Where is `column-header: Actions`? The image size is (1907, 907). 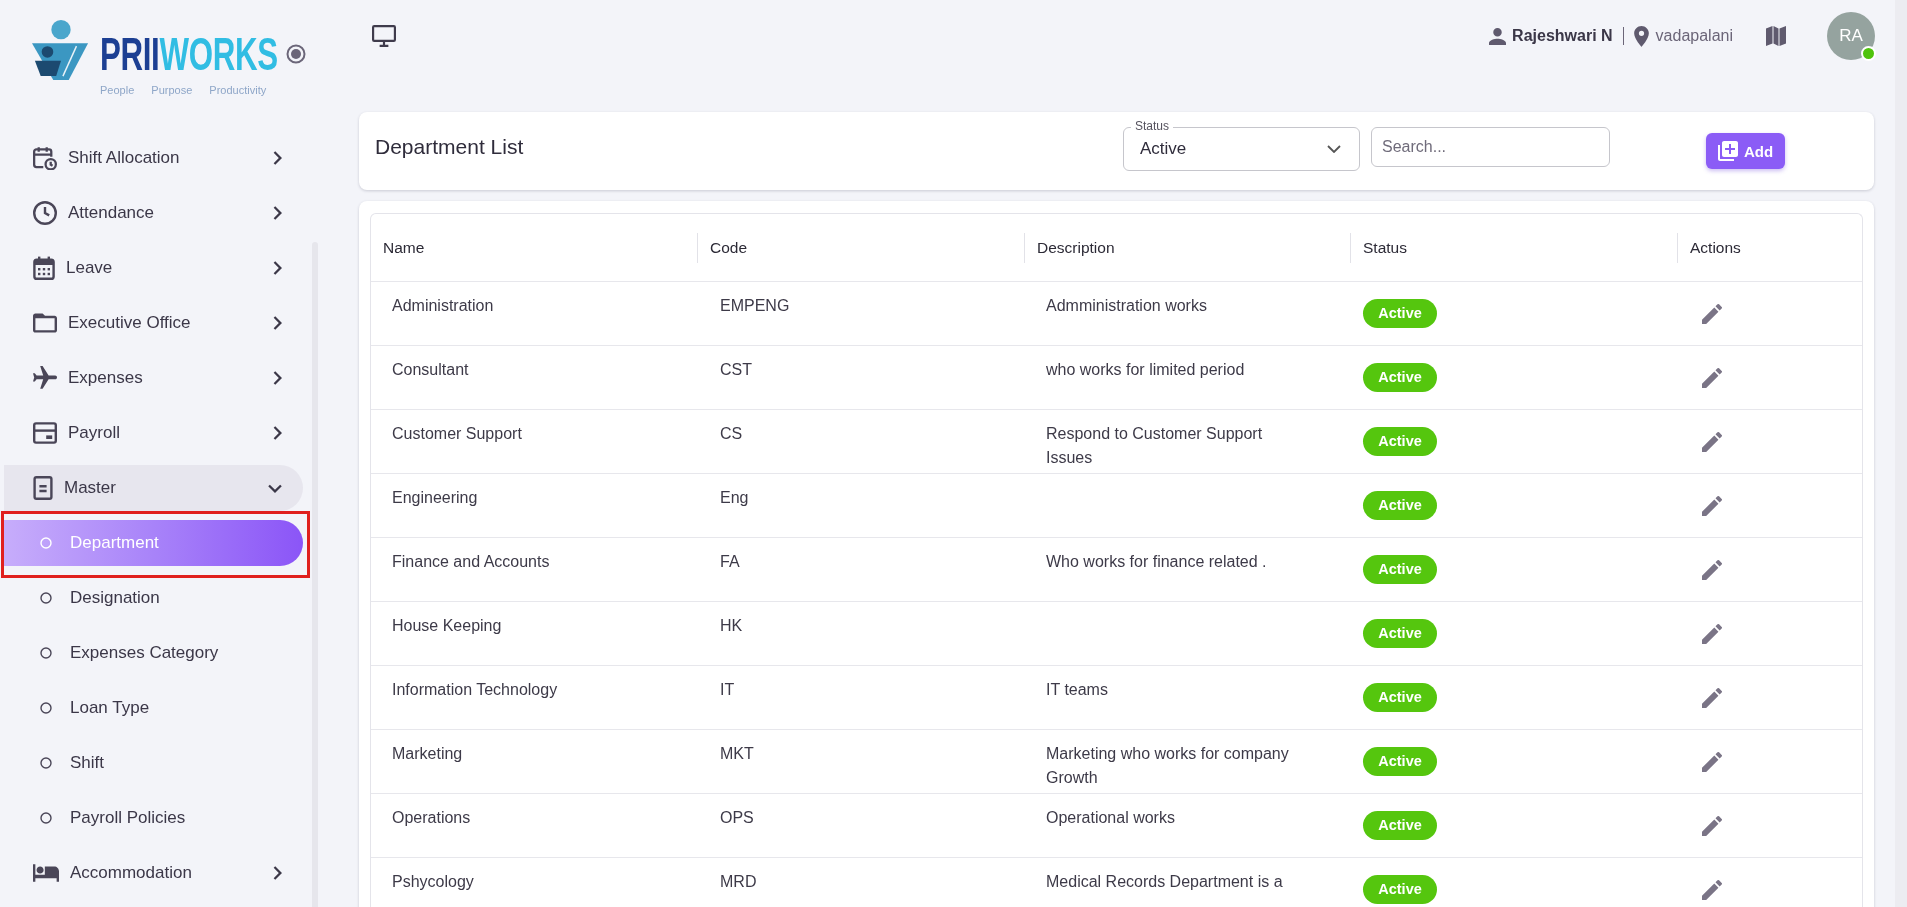 column-header: Actions is located at coordinates (1715, 247).